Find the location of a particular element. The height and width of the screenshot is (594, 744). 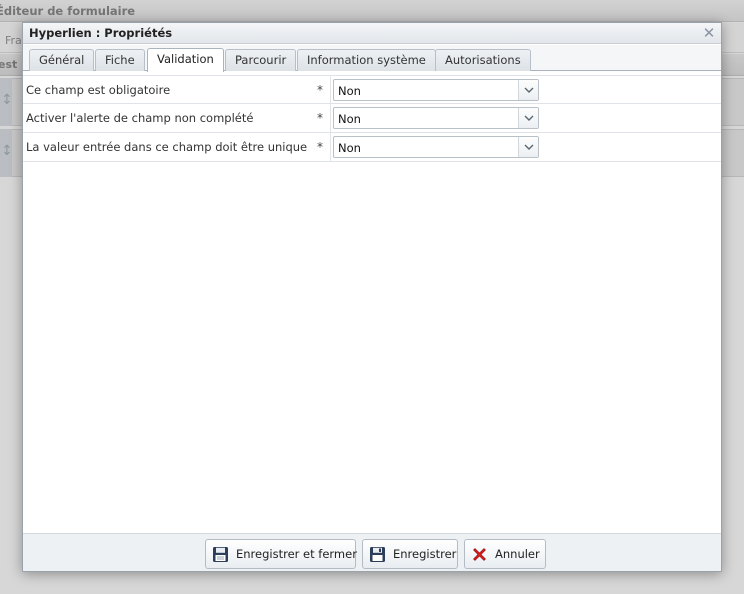

unique-select: Non is located at coordinates (436, 147).